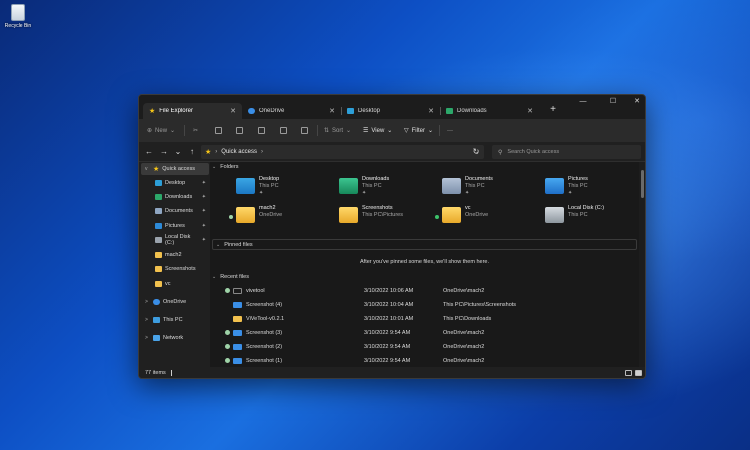  I want to click on folder-tile-vc: vc OneDrive, so click(492, 218).